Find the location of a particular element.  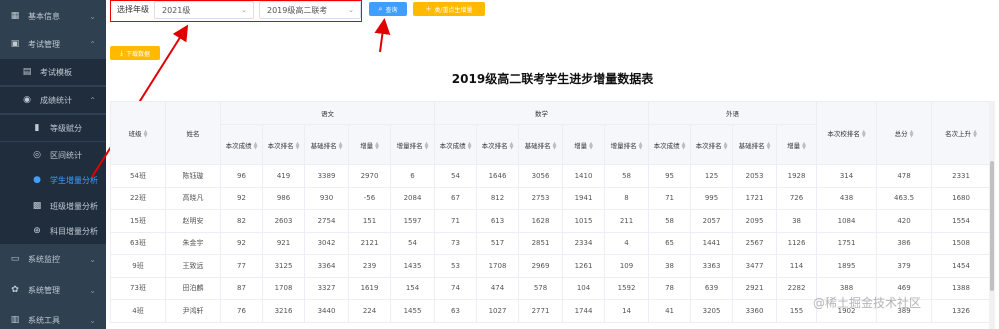

cell: 419 is located at coordinates (283, 176).